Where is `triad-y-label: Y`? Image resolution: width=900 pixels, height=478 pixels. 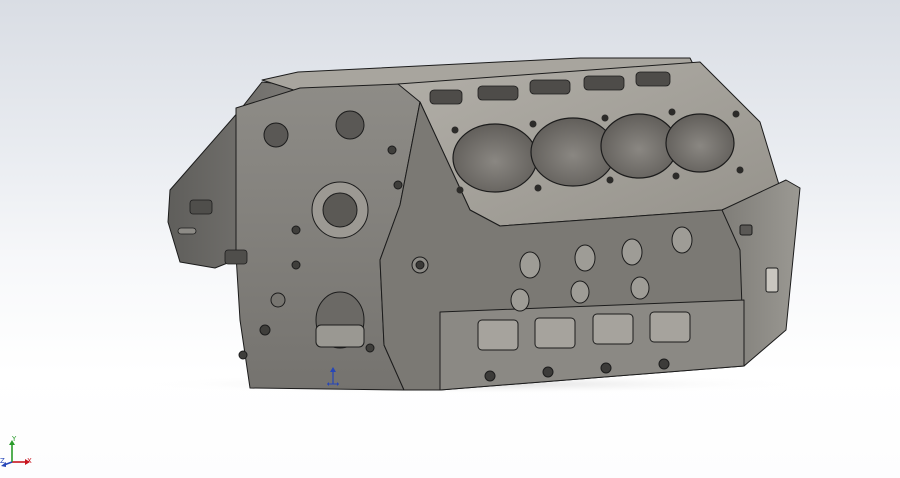
triad-y-label: Y is located at coordinates (14, 439).